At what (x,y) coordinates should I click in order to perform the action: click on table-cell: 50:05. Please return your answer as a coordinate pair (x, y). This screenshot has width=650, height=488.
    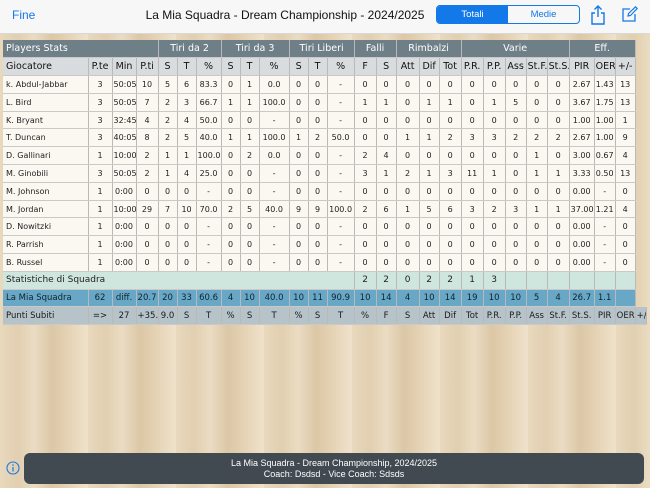
    Looking at the image, I should click on (124, 84).